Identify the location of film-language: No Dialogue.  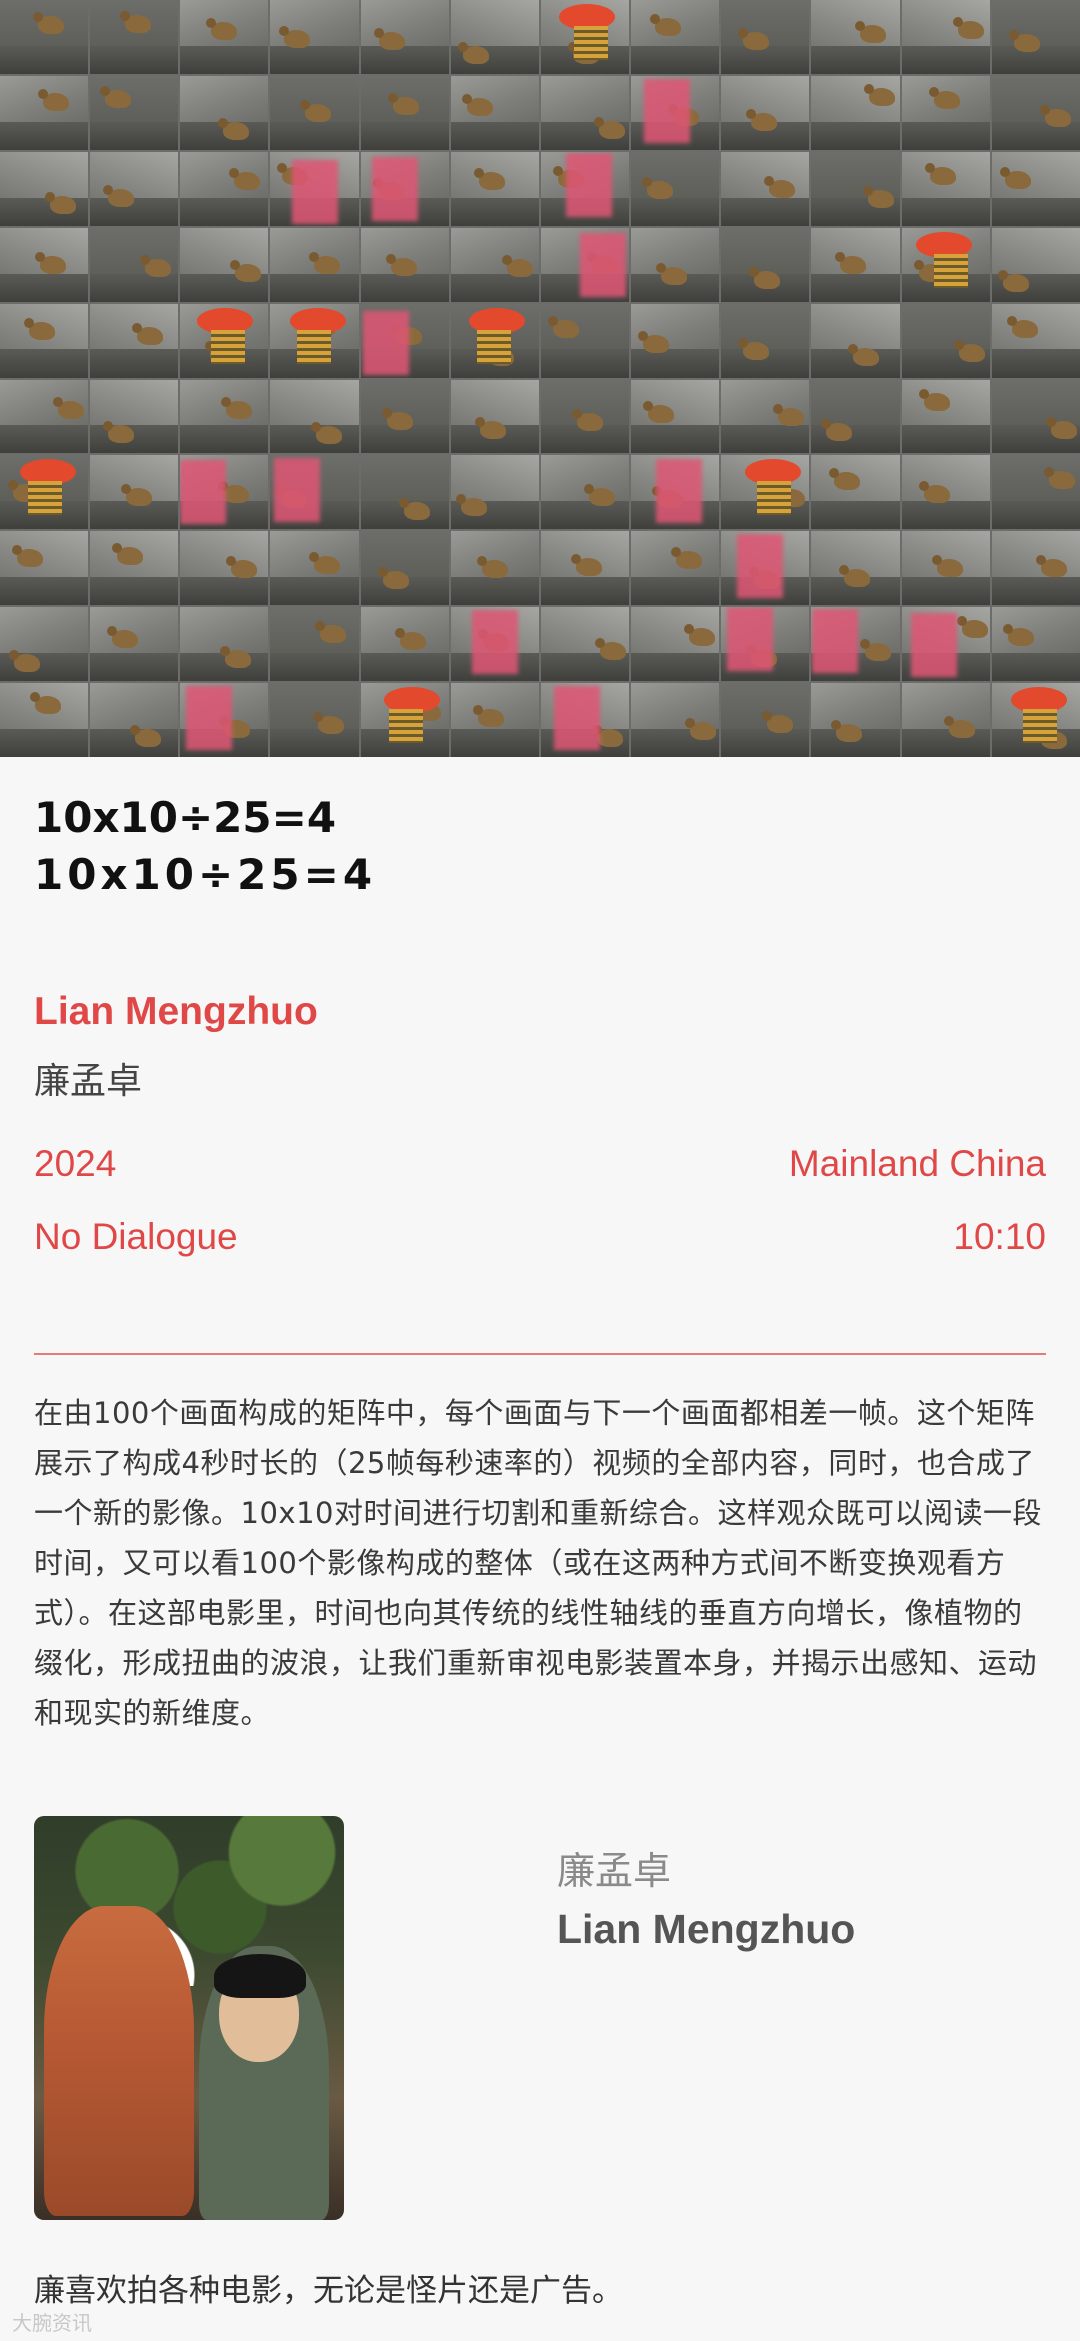
(136, 1236).